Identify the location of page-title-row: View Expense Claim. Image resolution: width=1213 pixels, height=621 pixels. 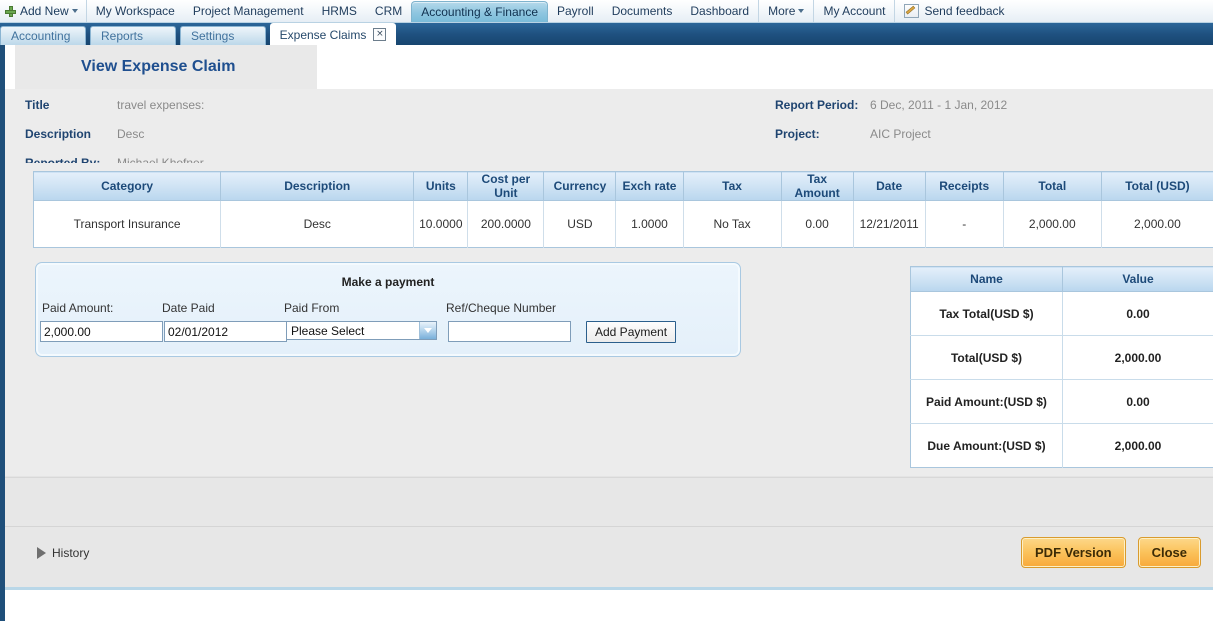
(609, 67).